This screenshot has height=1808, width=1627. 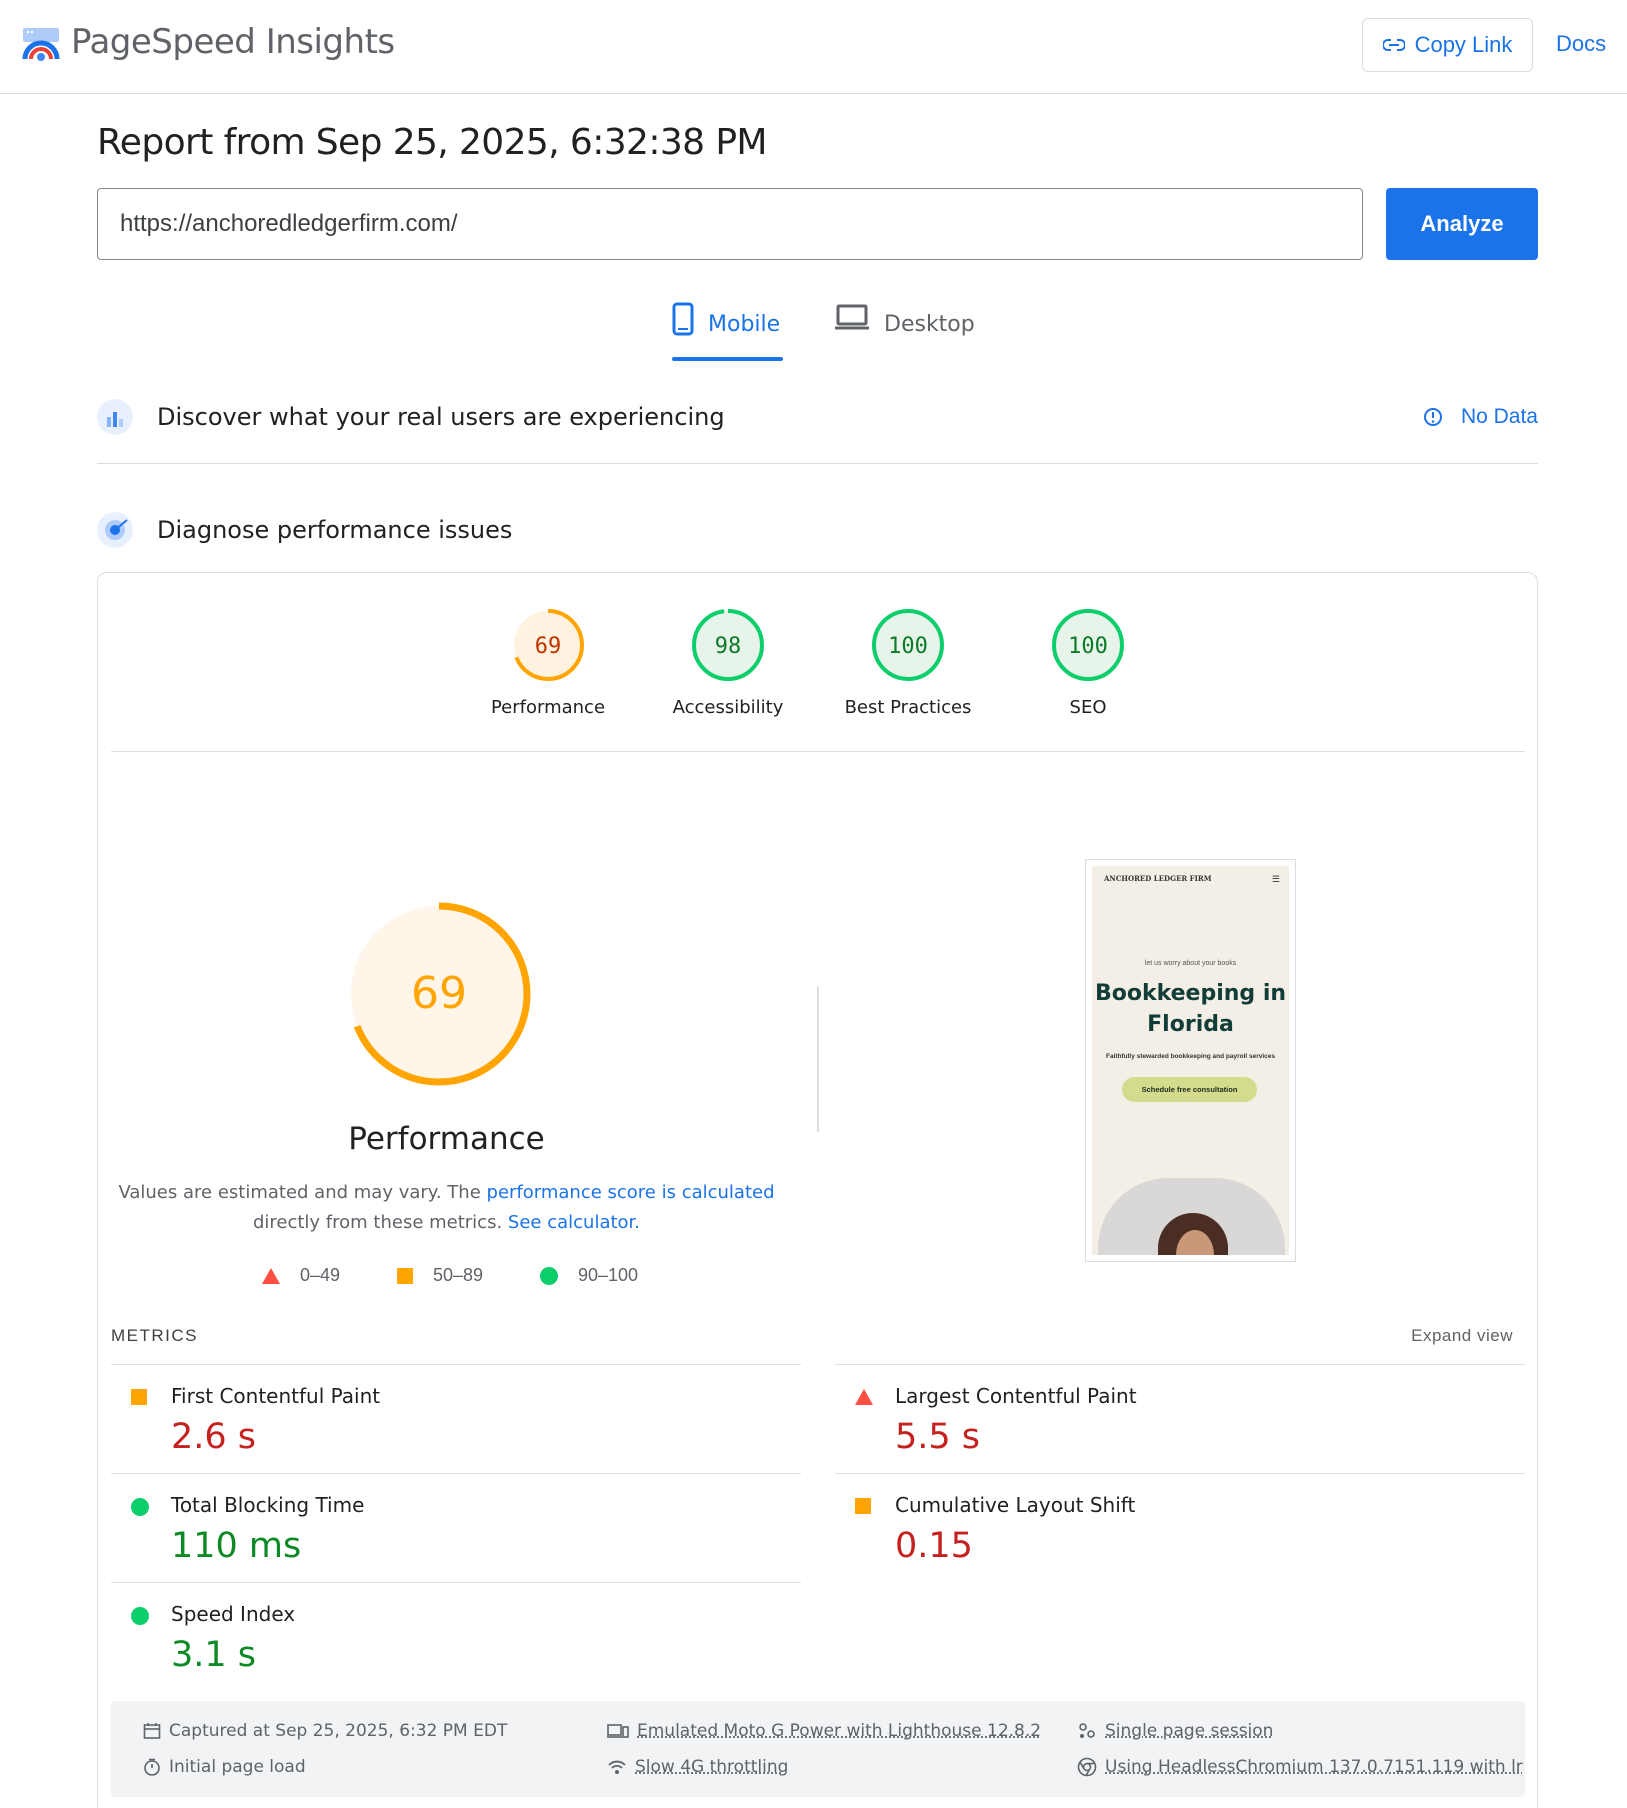 I want to click on metric-value: 3.1 s, so click(x=214, y=1655).